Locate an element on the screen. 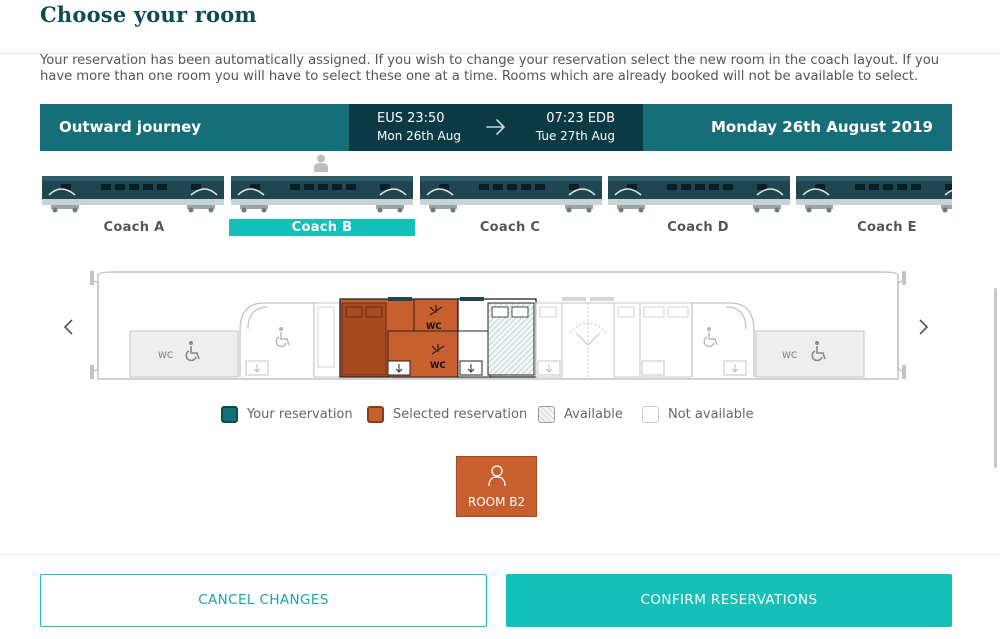 This screenshot has width=1000, height=639. coach-label: Coach A is located at coordinates (134, 227).